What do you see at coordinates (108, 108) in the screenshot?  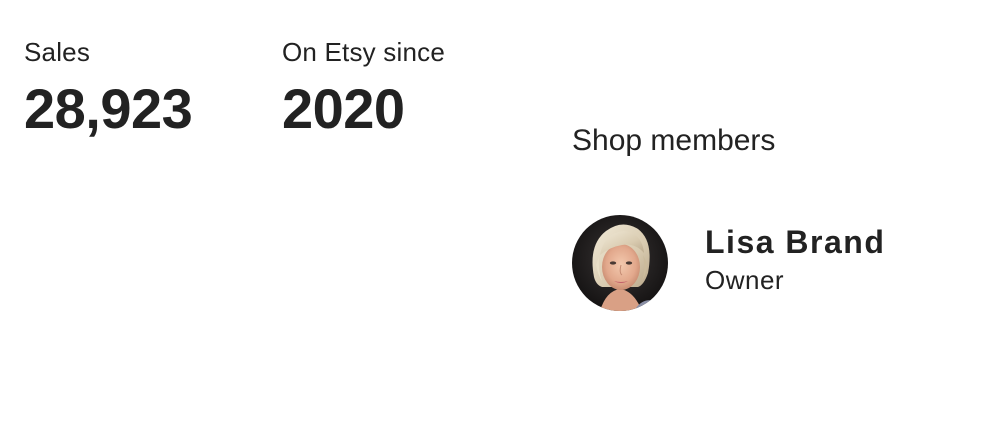 I see `sales-count: 28,923` at bounding box center [108, 108].